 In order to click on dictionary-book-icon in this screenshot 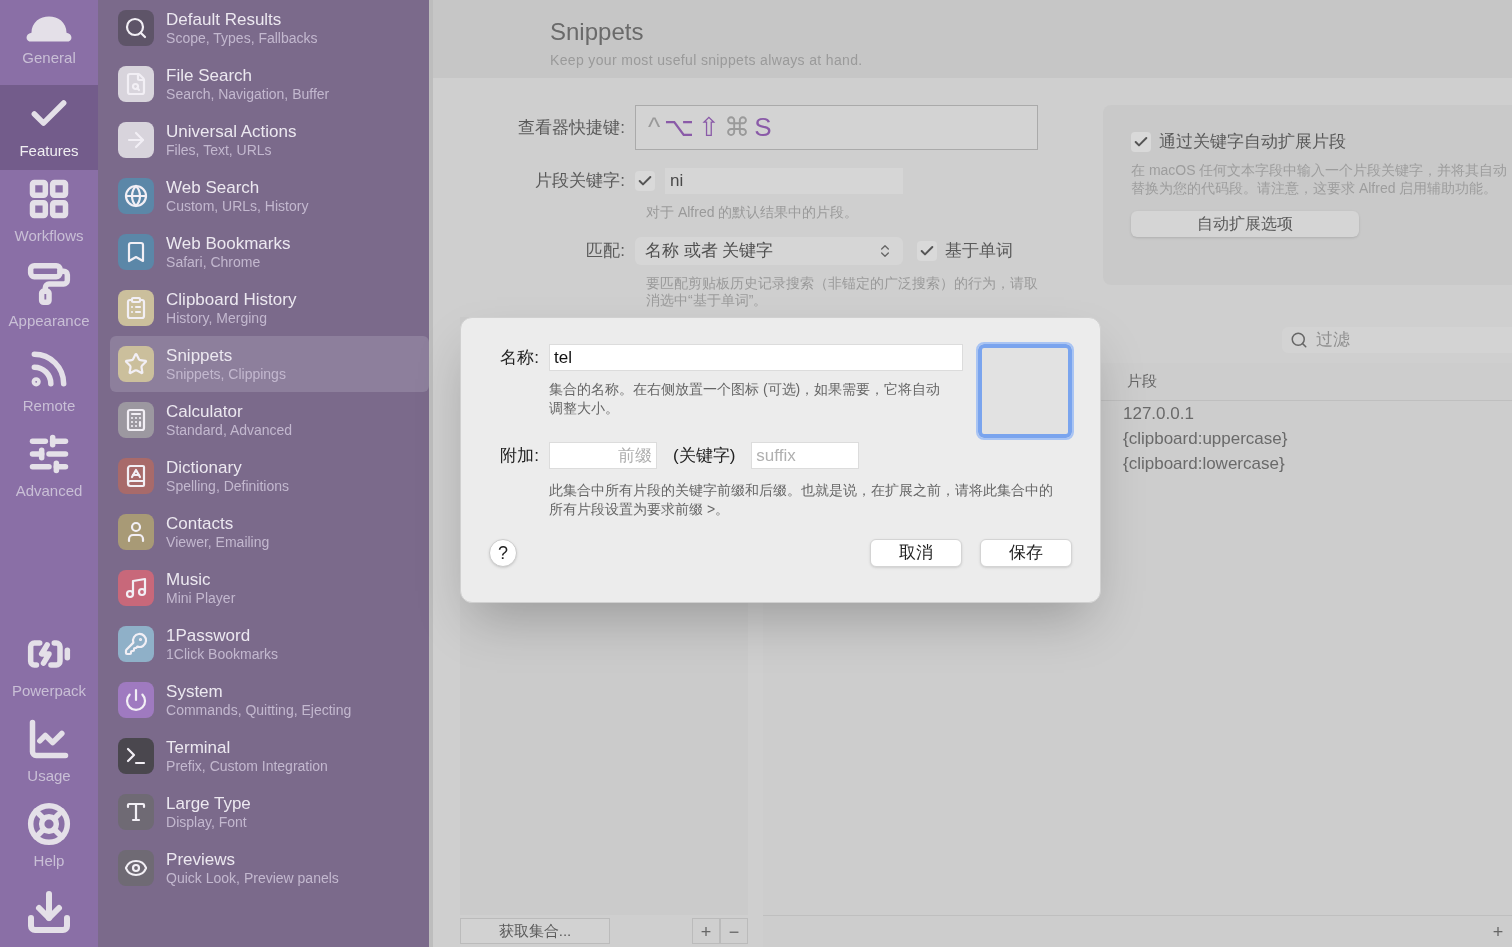, I will do `click(136, 476)`.